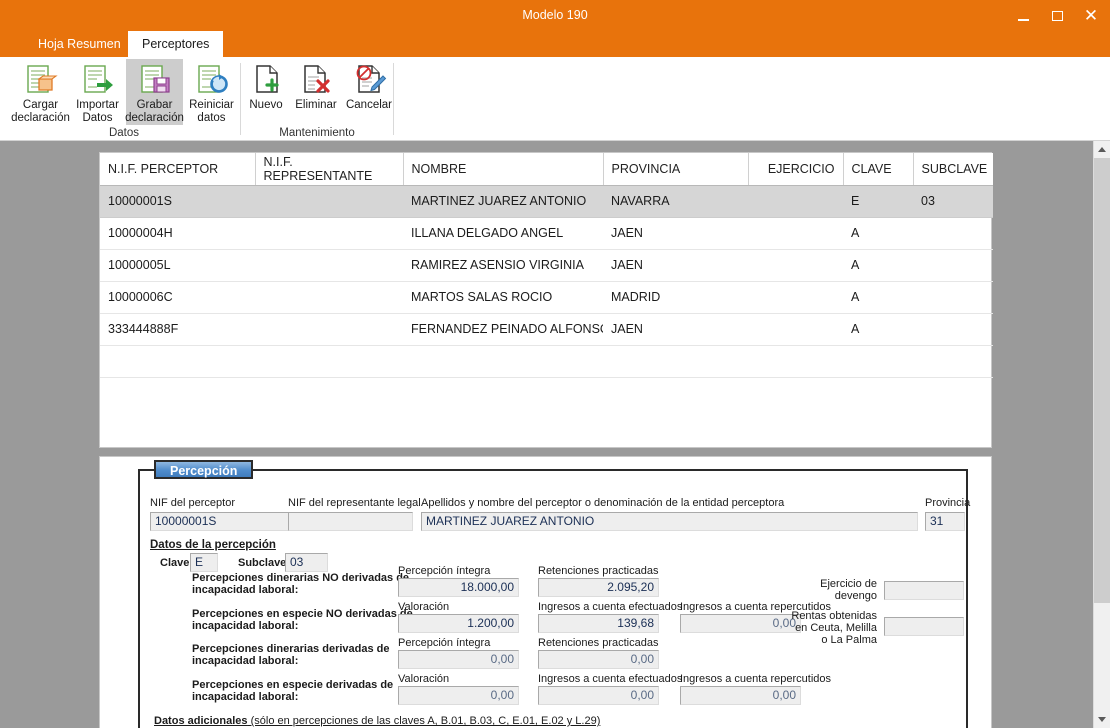  I want to click on window-title: Modelo 190, so click(555, 15).